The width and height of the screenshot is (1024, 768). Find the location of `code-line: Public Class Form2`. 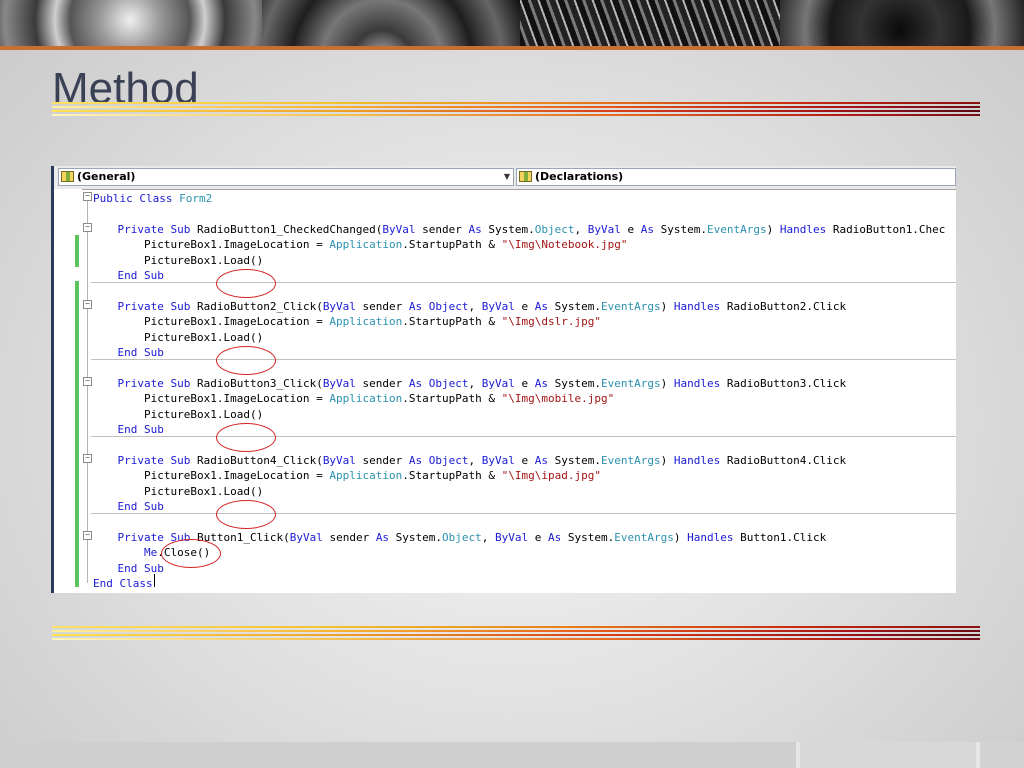

code-line: Public Class Form2 is located at coordinates (152, 198).